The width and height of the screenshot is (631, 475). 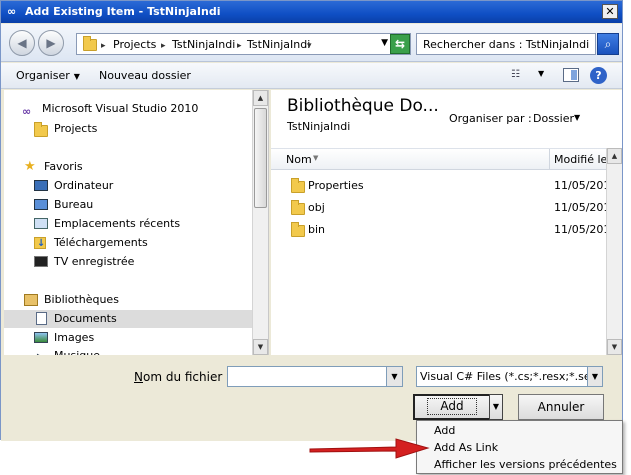 I want to click on library-icon, so click(x=31, y=300).